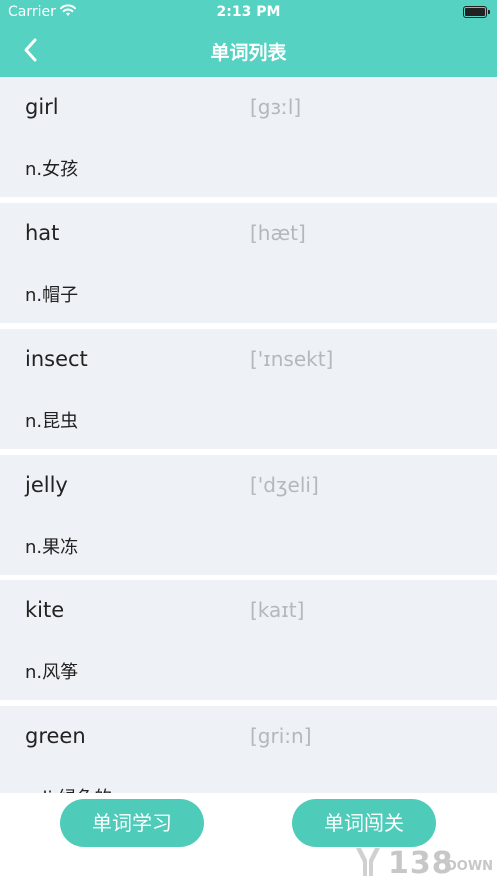 This screenshot has width=497, height=883. I want to click on word-card: girl [gɜːl] n.女孩, so click(248, 137).